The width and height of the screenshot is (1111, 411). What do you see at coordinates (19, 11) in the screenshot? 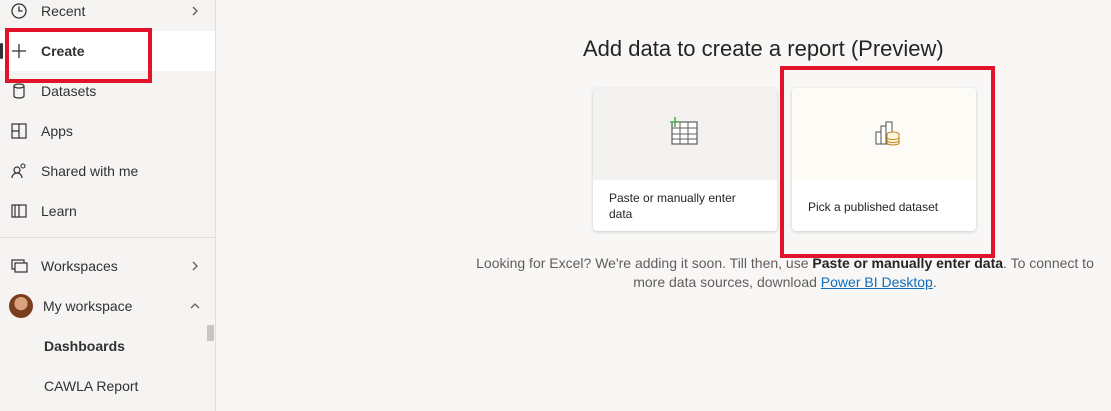
I see `clock-icon` at bounding box center [19, 11].